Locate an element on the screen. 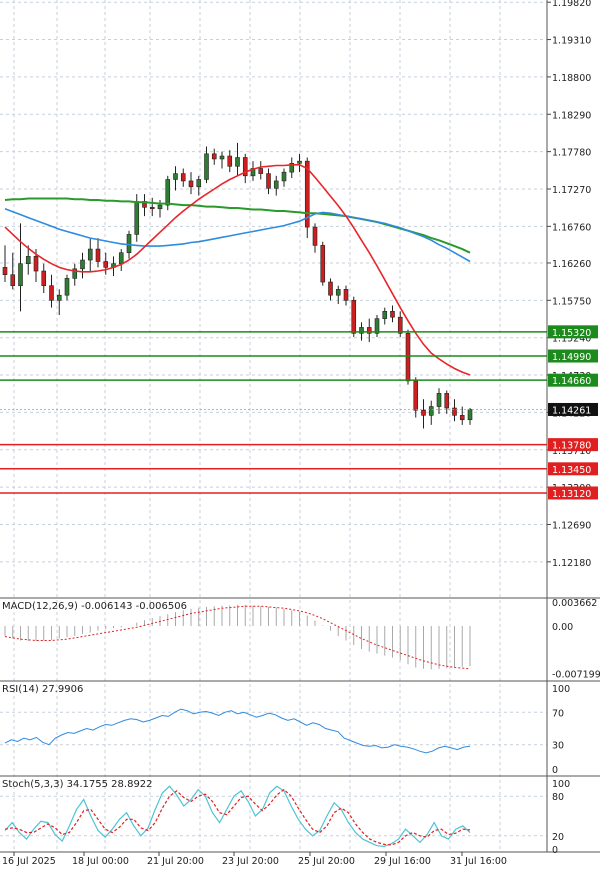 This screenshot has height=869, width=600. resistance-tag-label: 1.14660 is located at coordinates (571, 381).